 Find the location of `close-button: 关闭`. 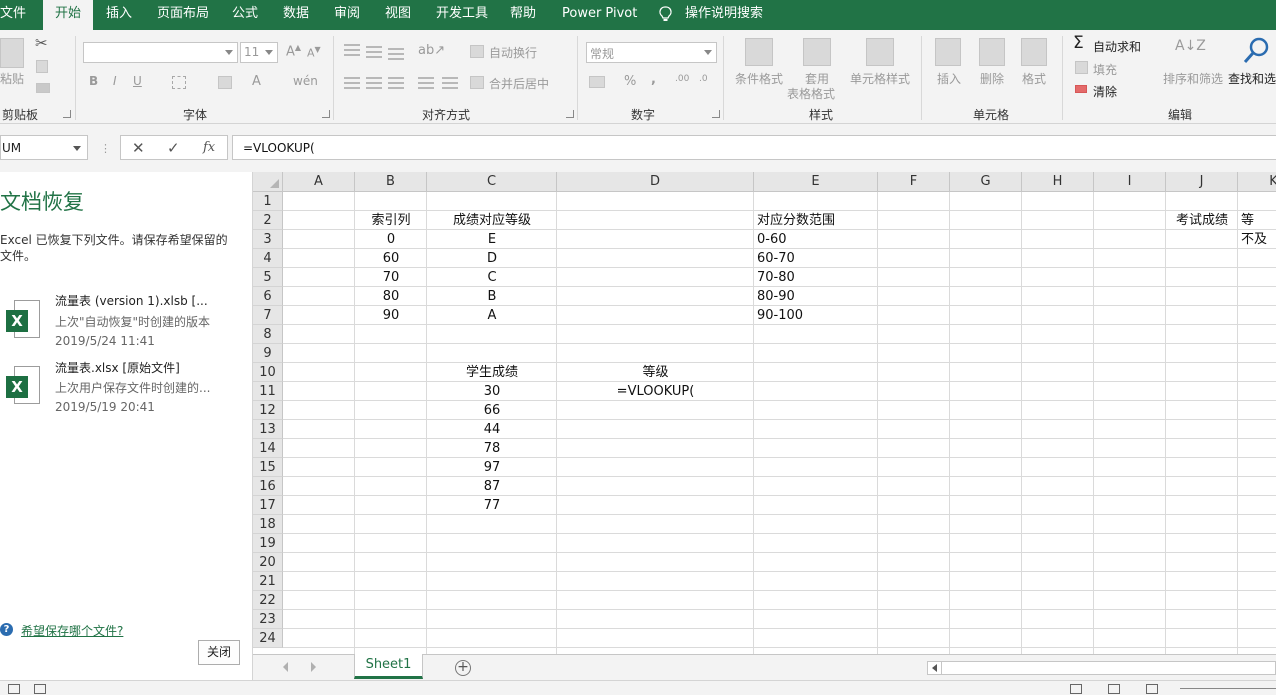

close-button: 关闭 is located at coordinates (219, 652).